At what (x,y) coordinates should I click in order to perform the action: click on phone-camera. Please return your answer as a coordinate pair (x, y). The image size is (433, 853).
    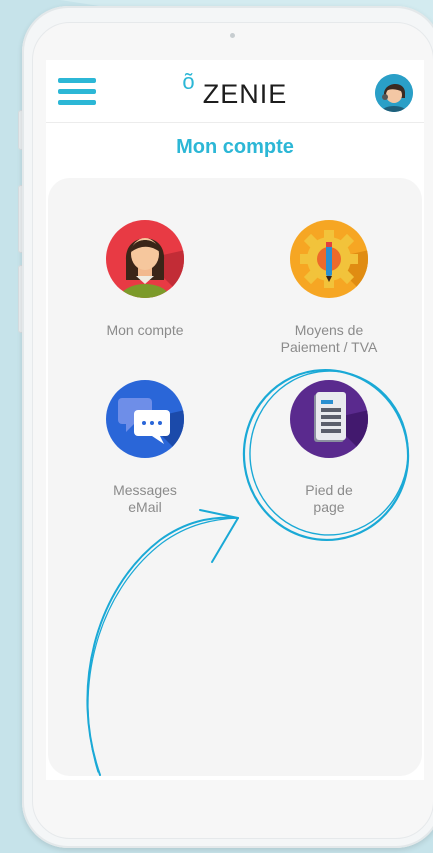
    Looking at the image, I should click on (232, 35).